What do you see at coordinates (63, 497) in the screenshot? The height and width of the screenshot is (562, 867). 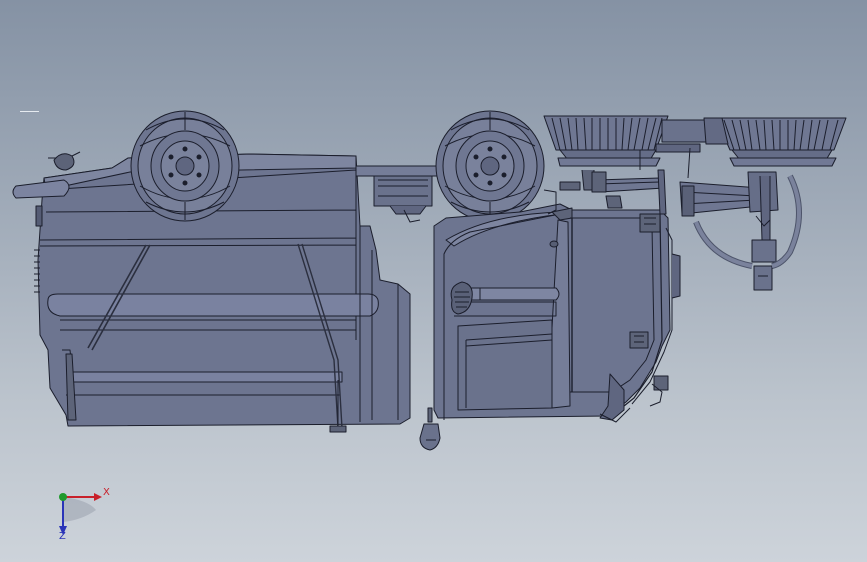 I see `axis-y-origin-icon` at bounding box center [63, 497].